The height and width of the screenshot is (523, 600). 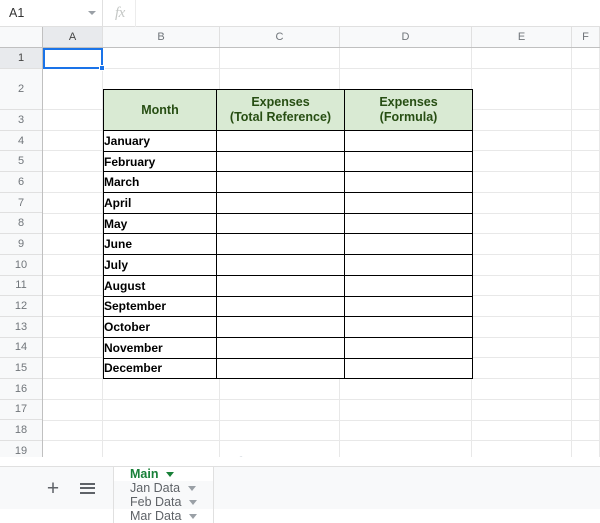 What do you see at coordinates (21, 58) in the screenshot?
I see `row-header-1: 1` at bounding box center [21, 58].